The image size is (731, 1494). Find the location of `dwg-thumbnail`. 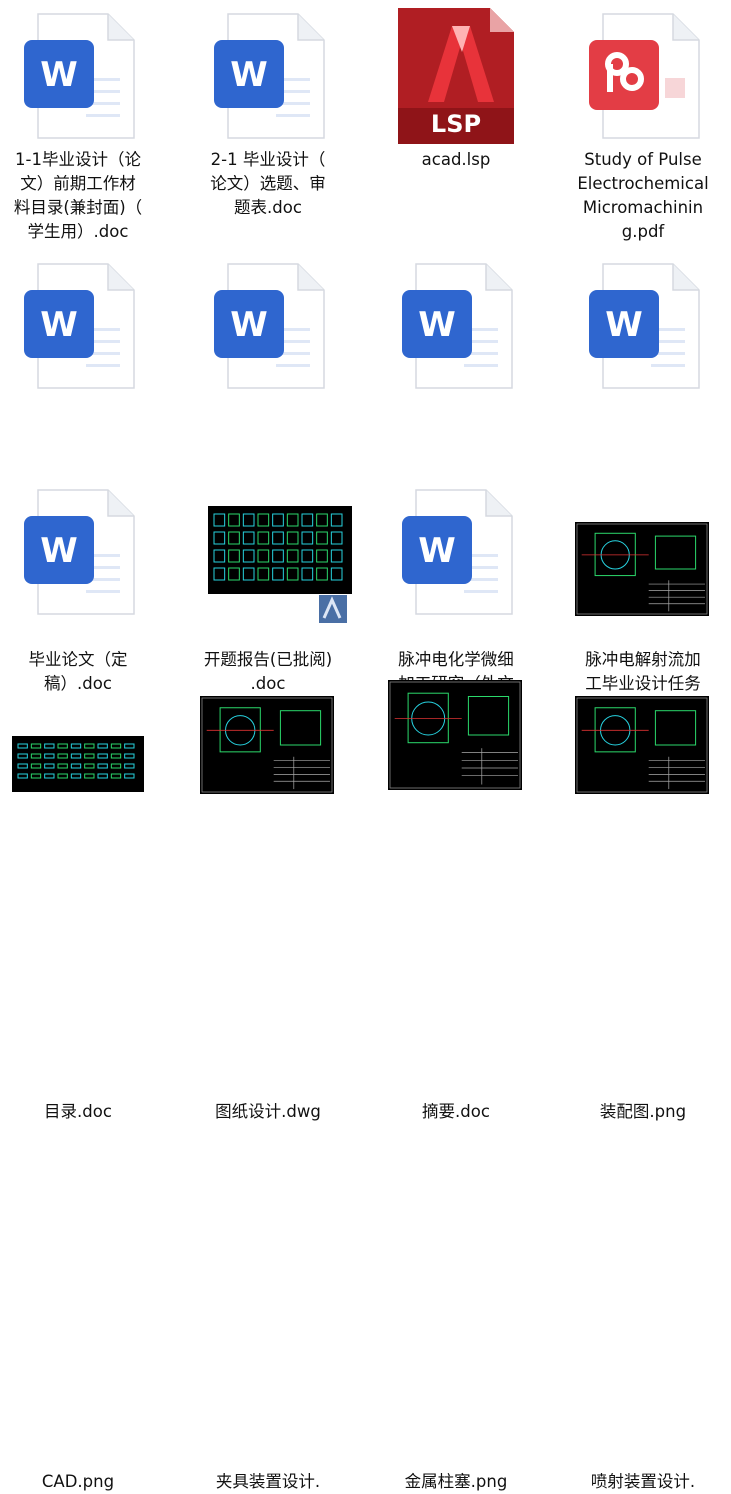

dwg-thumbnail is located at coordinates (280, 550).